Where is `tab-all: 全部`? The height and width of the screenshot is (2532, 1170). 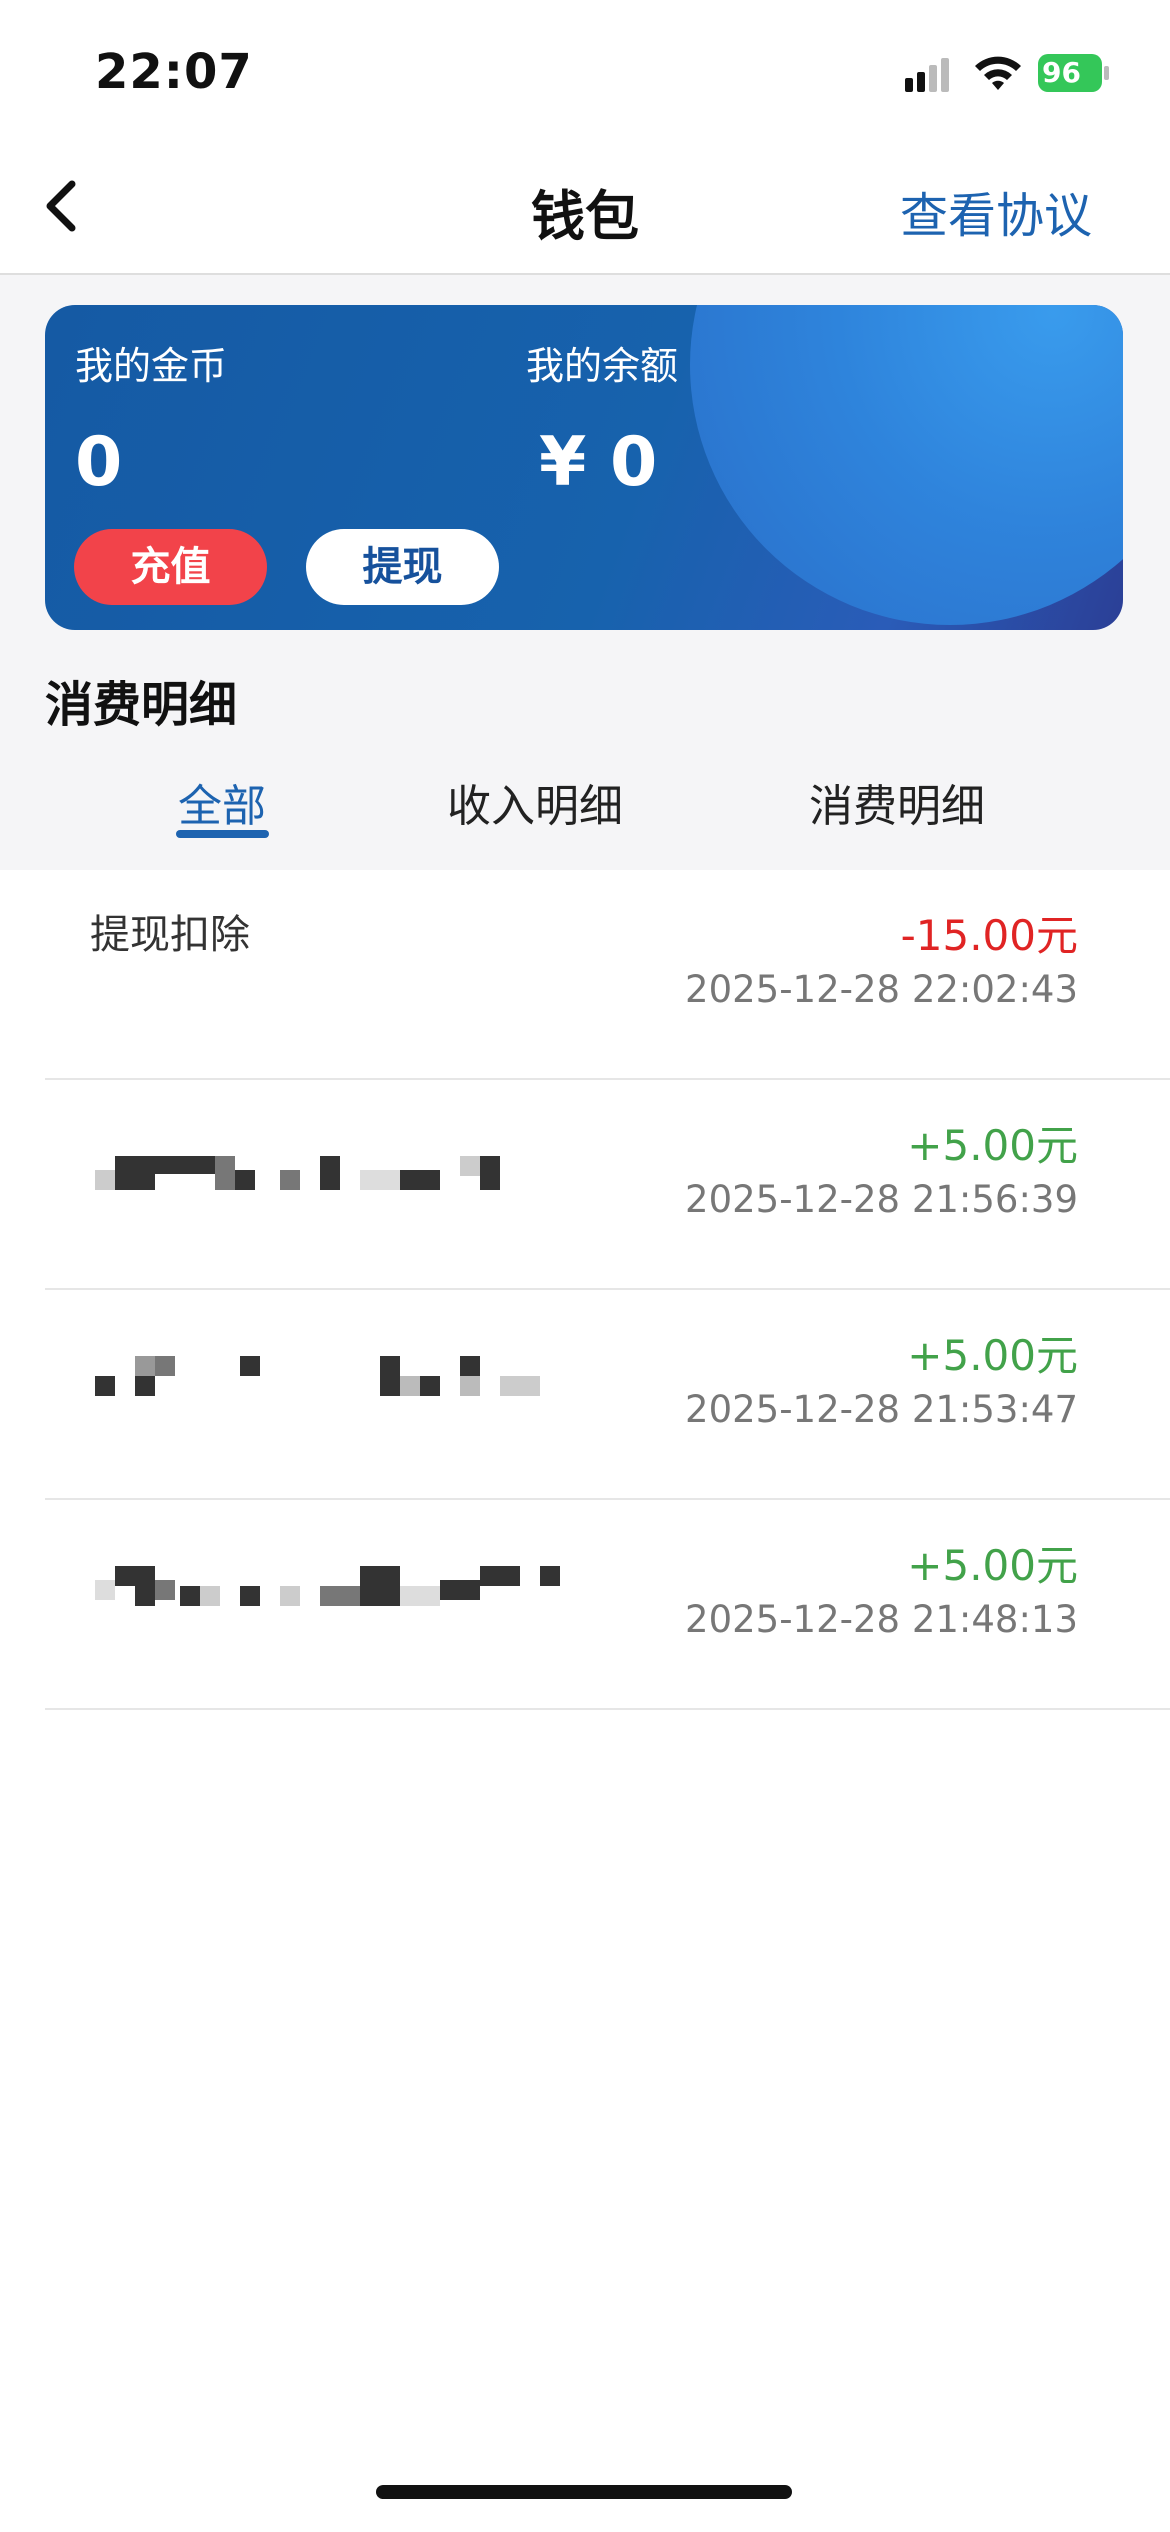
tab-all: 全部 is located at coordinates (222, 802).